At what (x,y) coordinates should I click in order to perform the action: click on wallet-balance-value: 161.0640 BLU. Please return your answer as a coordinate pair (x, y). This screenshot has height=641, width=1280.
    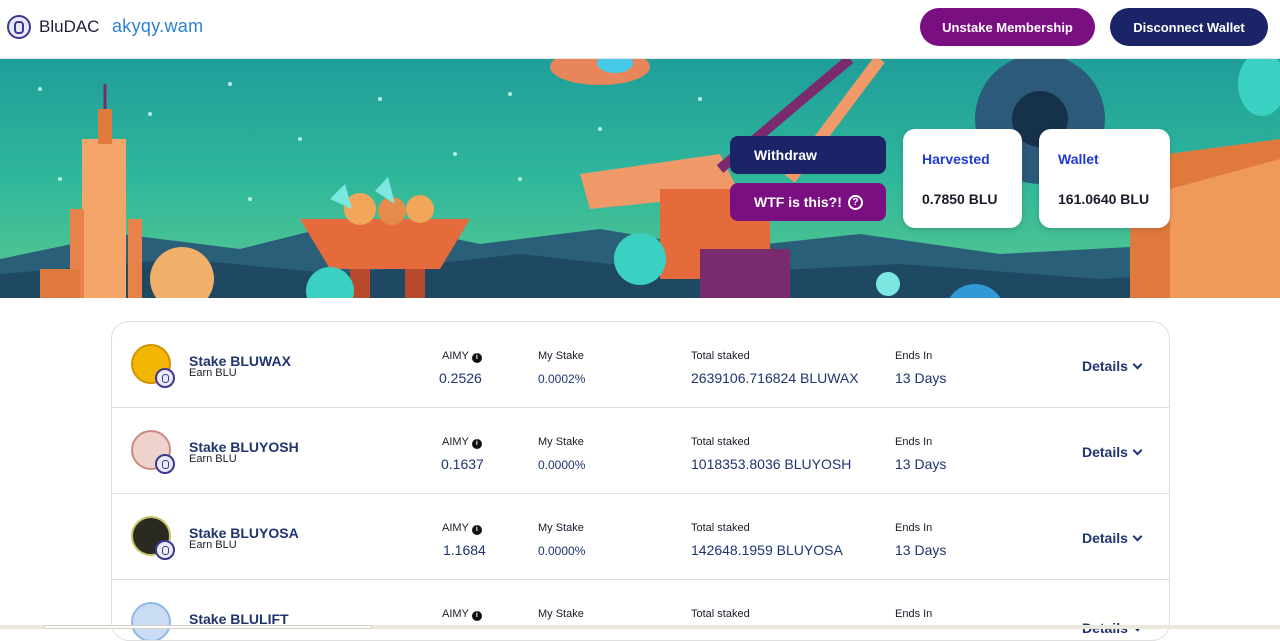
    Looking at the image, I should click on (1104, 199).